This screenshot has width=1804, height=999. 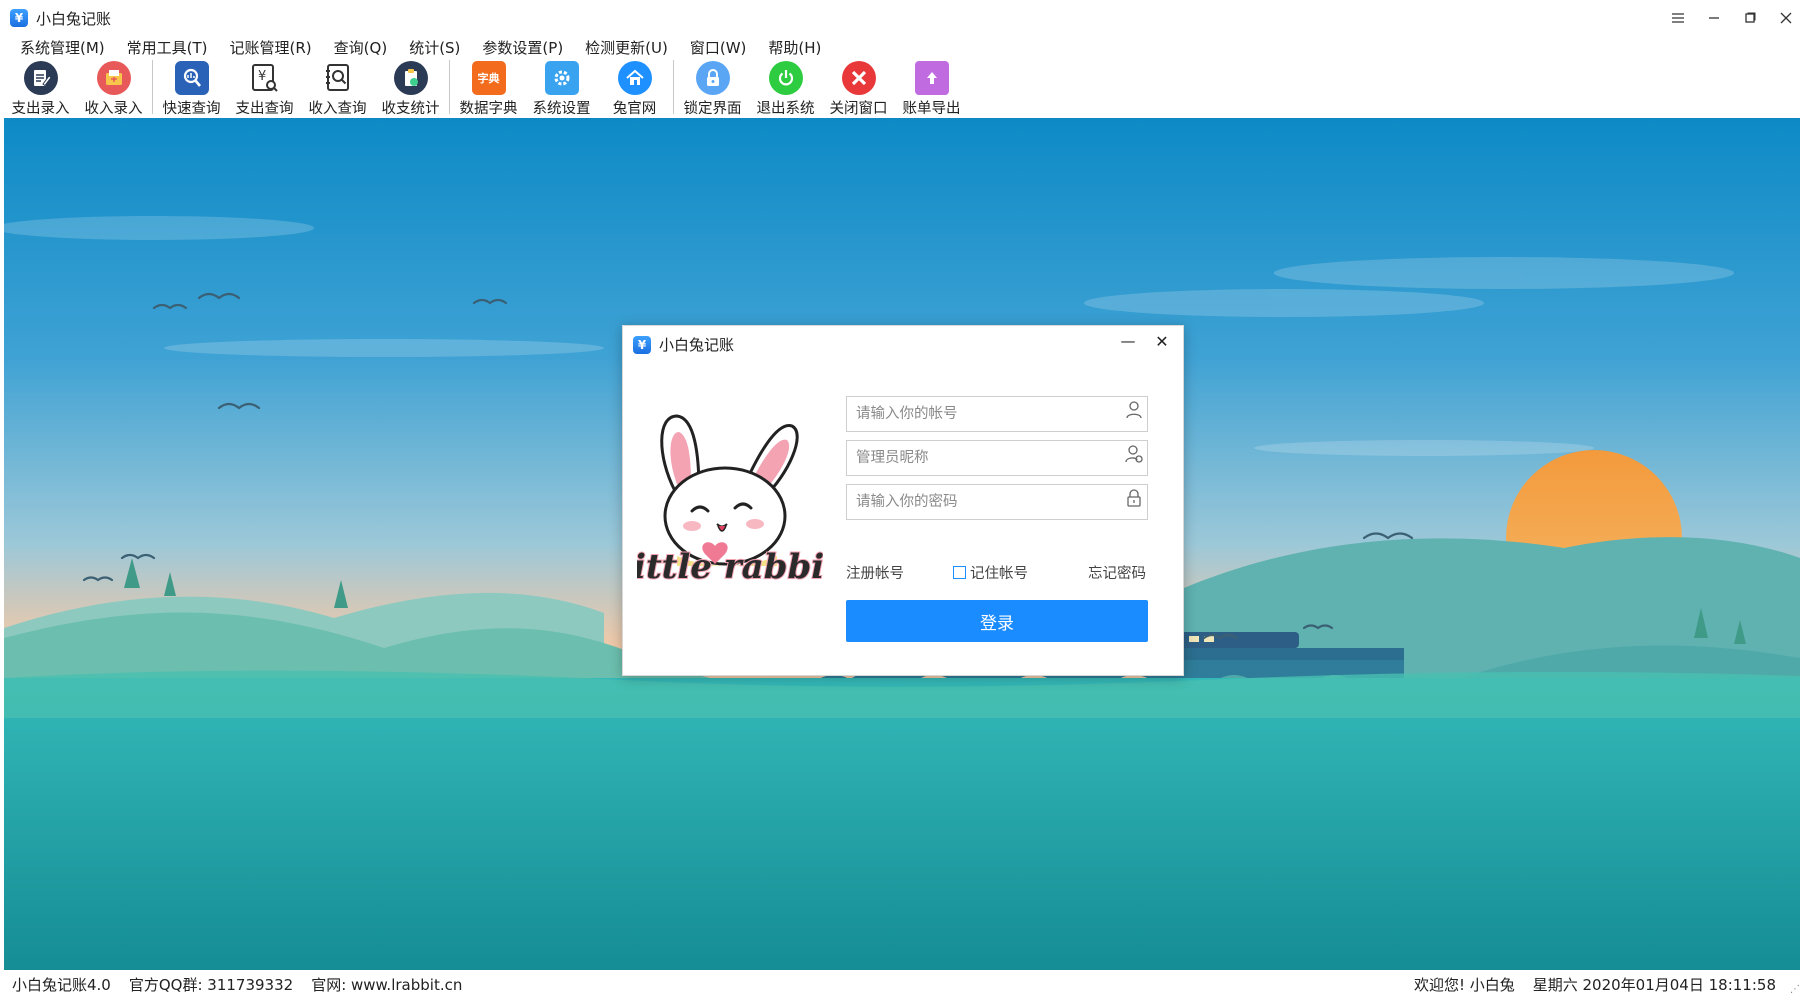 I want to click on exit-system-button: 退出系统, so click(x=785, y=88).